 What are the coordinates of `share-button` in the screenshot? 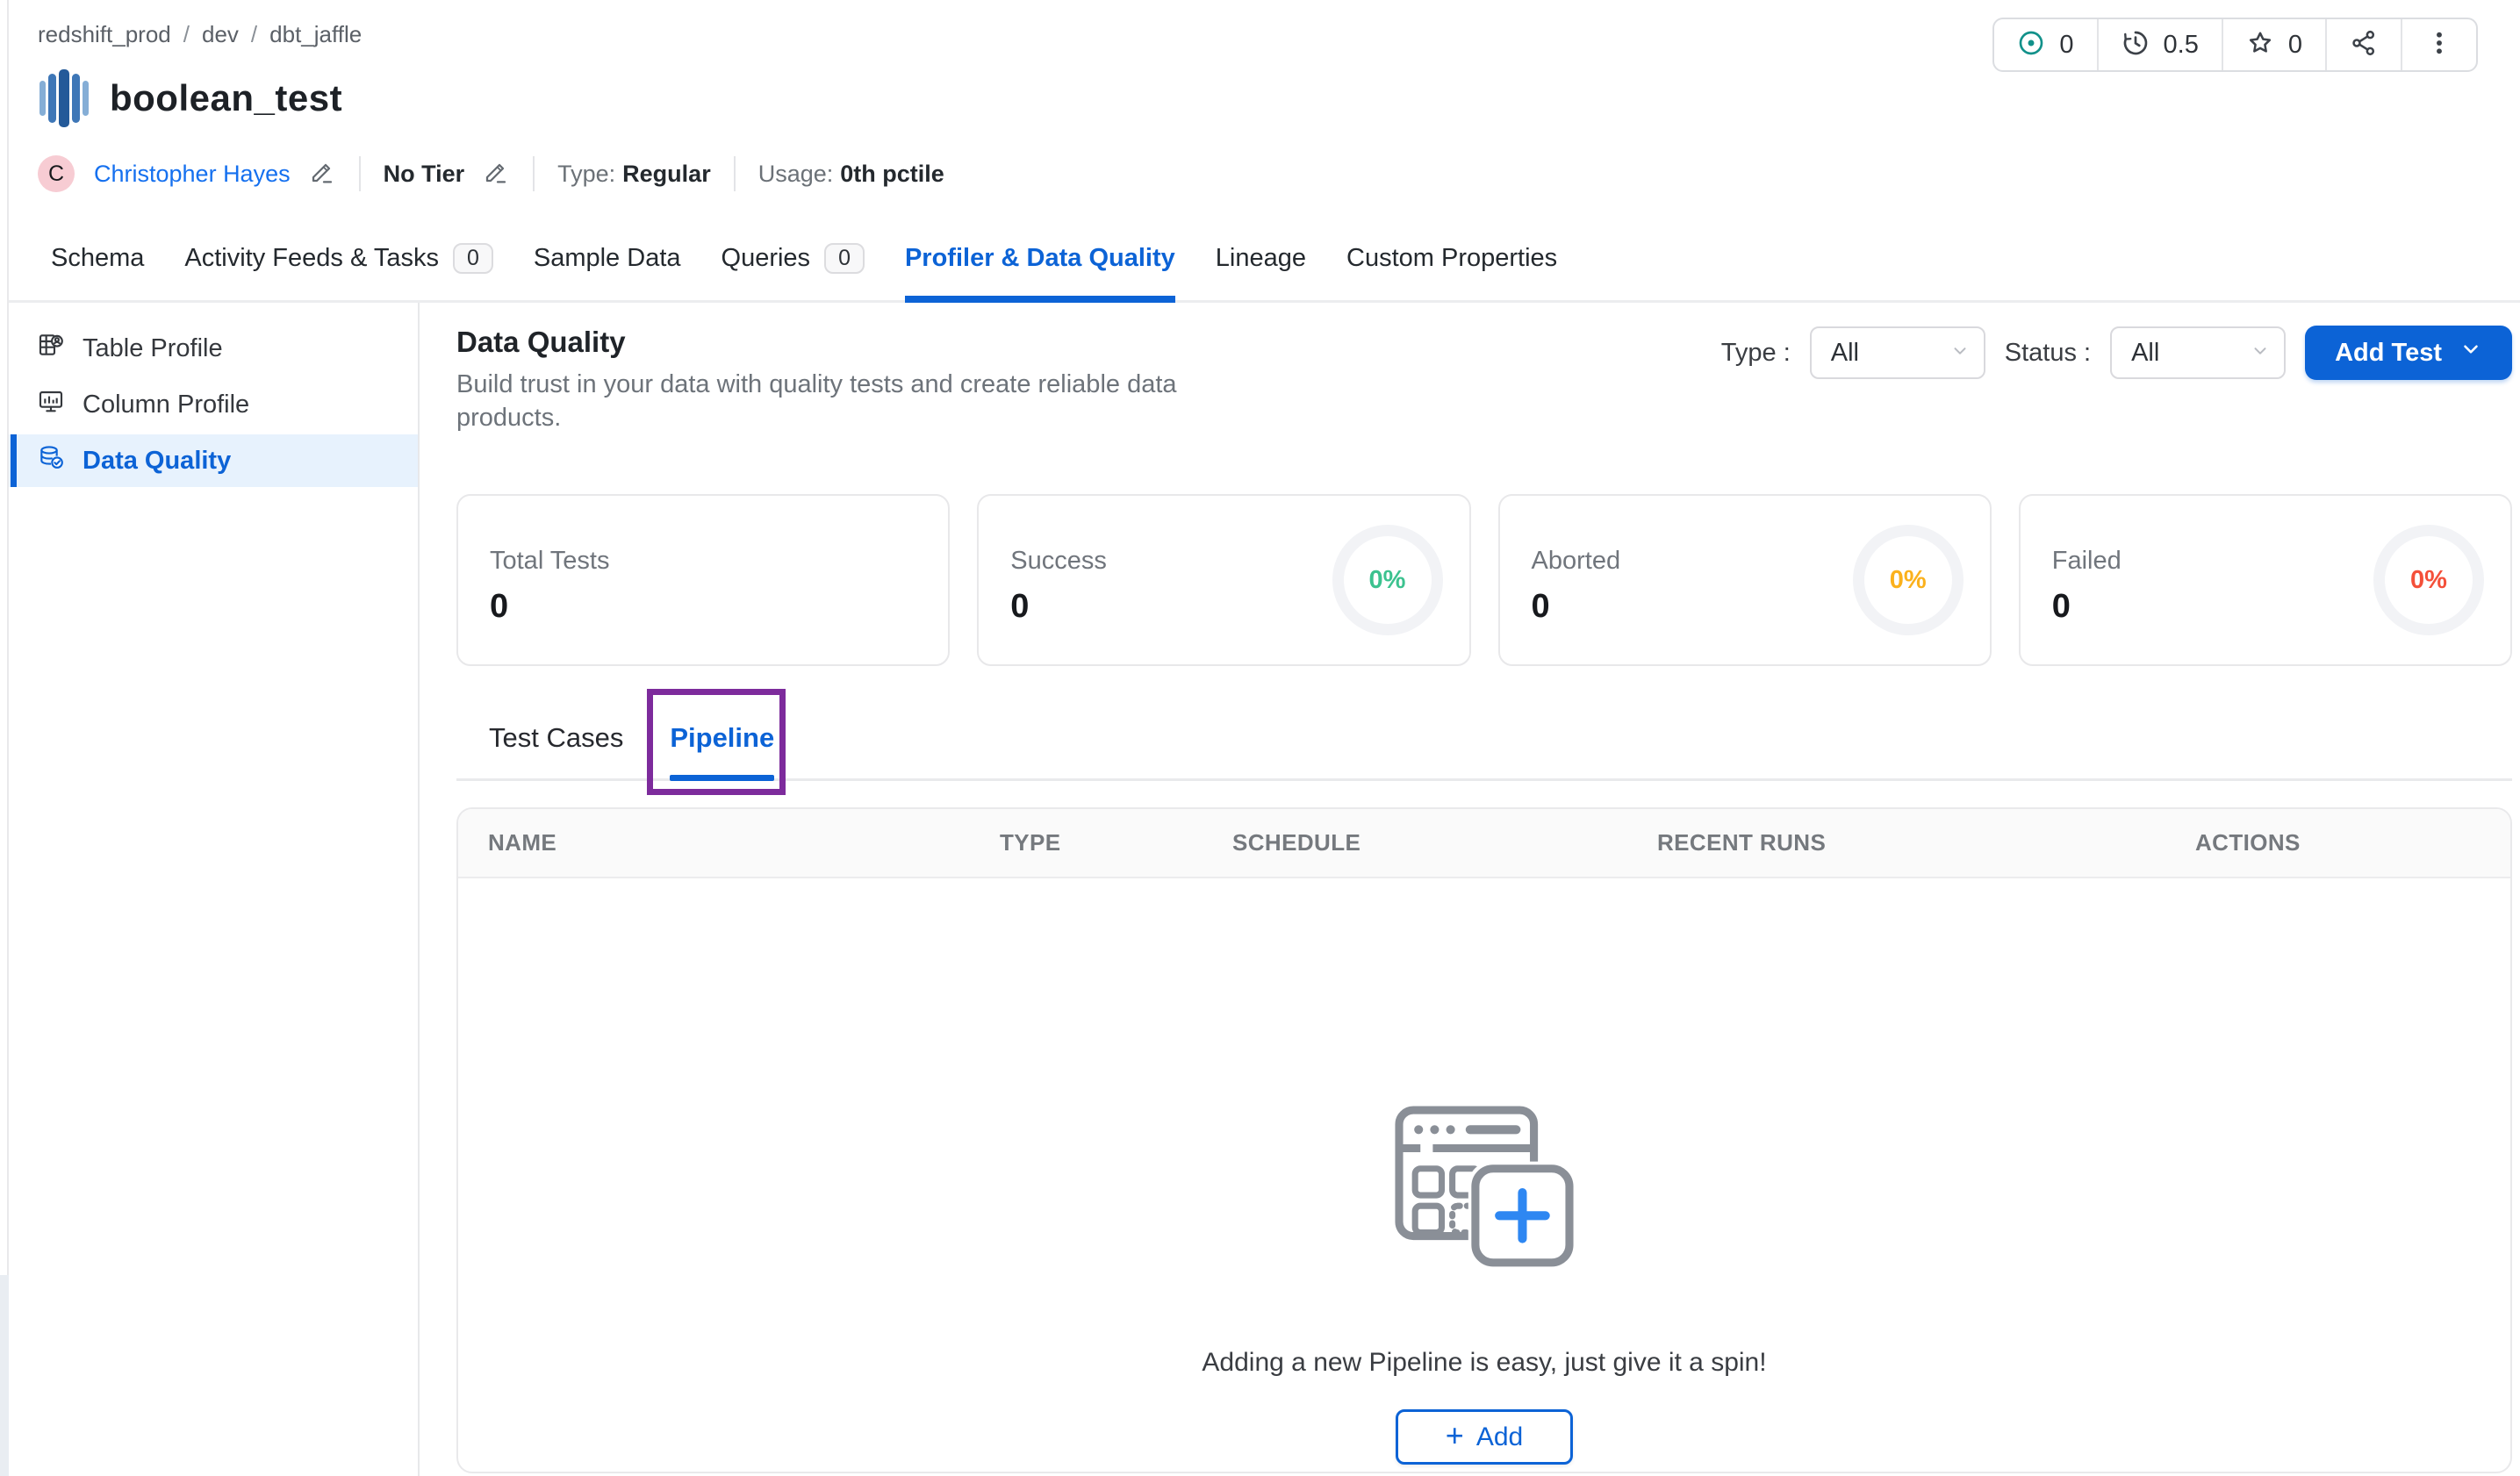 It's located at (2364, 44).